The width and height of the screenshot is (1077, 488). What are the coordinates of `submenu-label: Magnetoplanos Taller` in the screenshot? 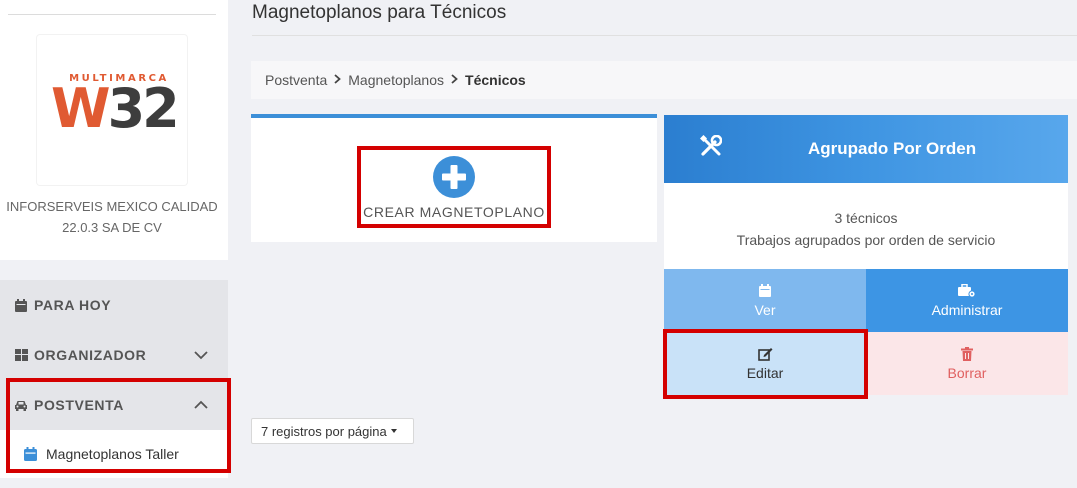 It's located at (112, 454).